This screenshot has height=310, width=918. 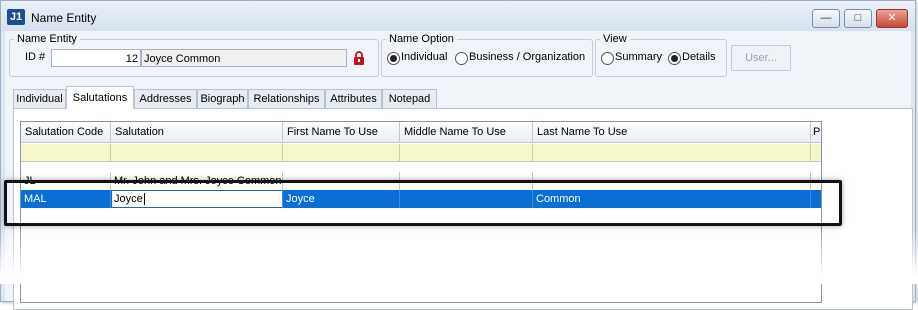 I want to click on tab-biograph: Biograph, so click(x=222, y=98).